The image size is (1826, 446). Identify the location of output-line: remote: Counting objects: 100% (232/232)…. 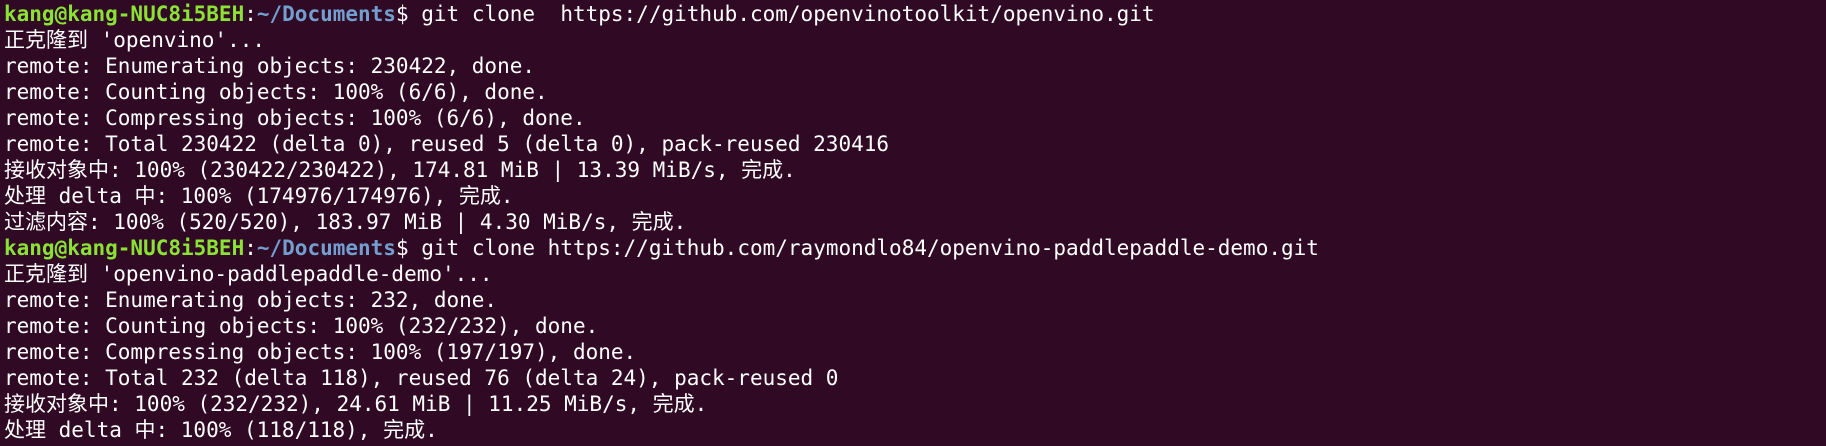
(301, 326).